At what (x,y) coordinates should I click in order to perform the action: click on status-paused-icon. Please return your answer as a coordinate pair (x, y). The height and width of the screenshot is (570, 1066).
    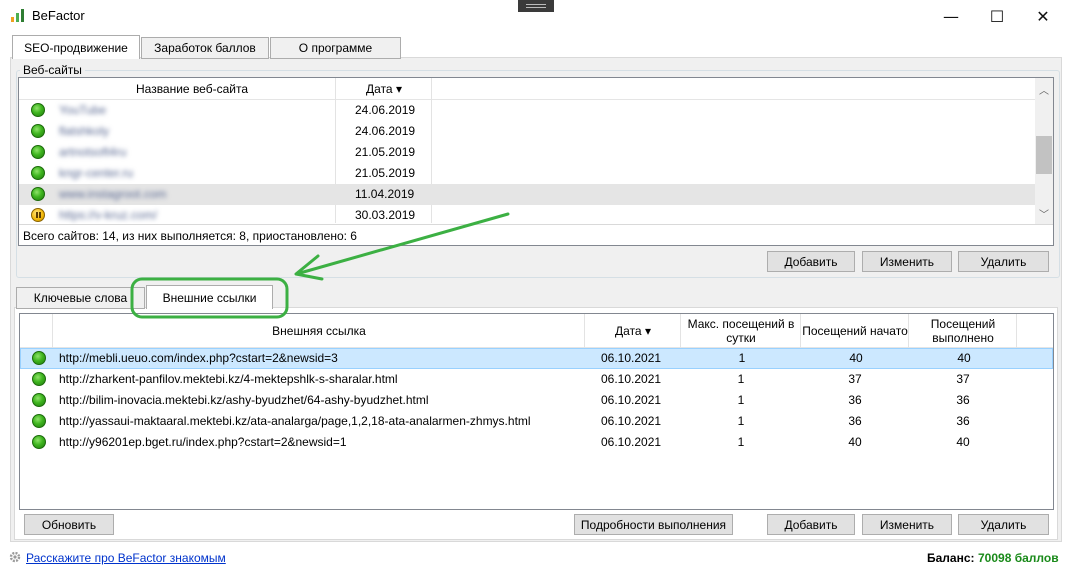
    Looking at the image, I should click on (38, 215).